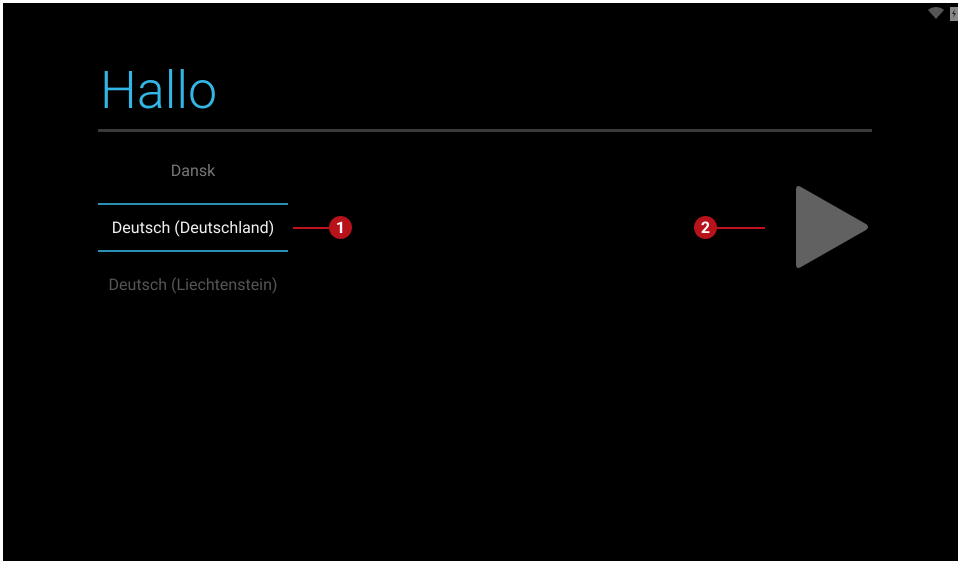  What do you see at coordinates (193, 284) in the screenshot?
I see `language-option: Deutsch (Liechtenstein)` at bounding box center [193, 284].